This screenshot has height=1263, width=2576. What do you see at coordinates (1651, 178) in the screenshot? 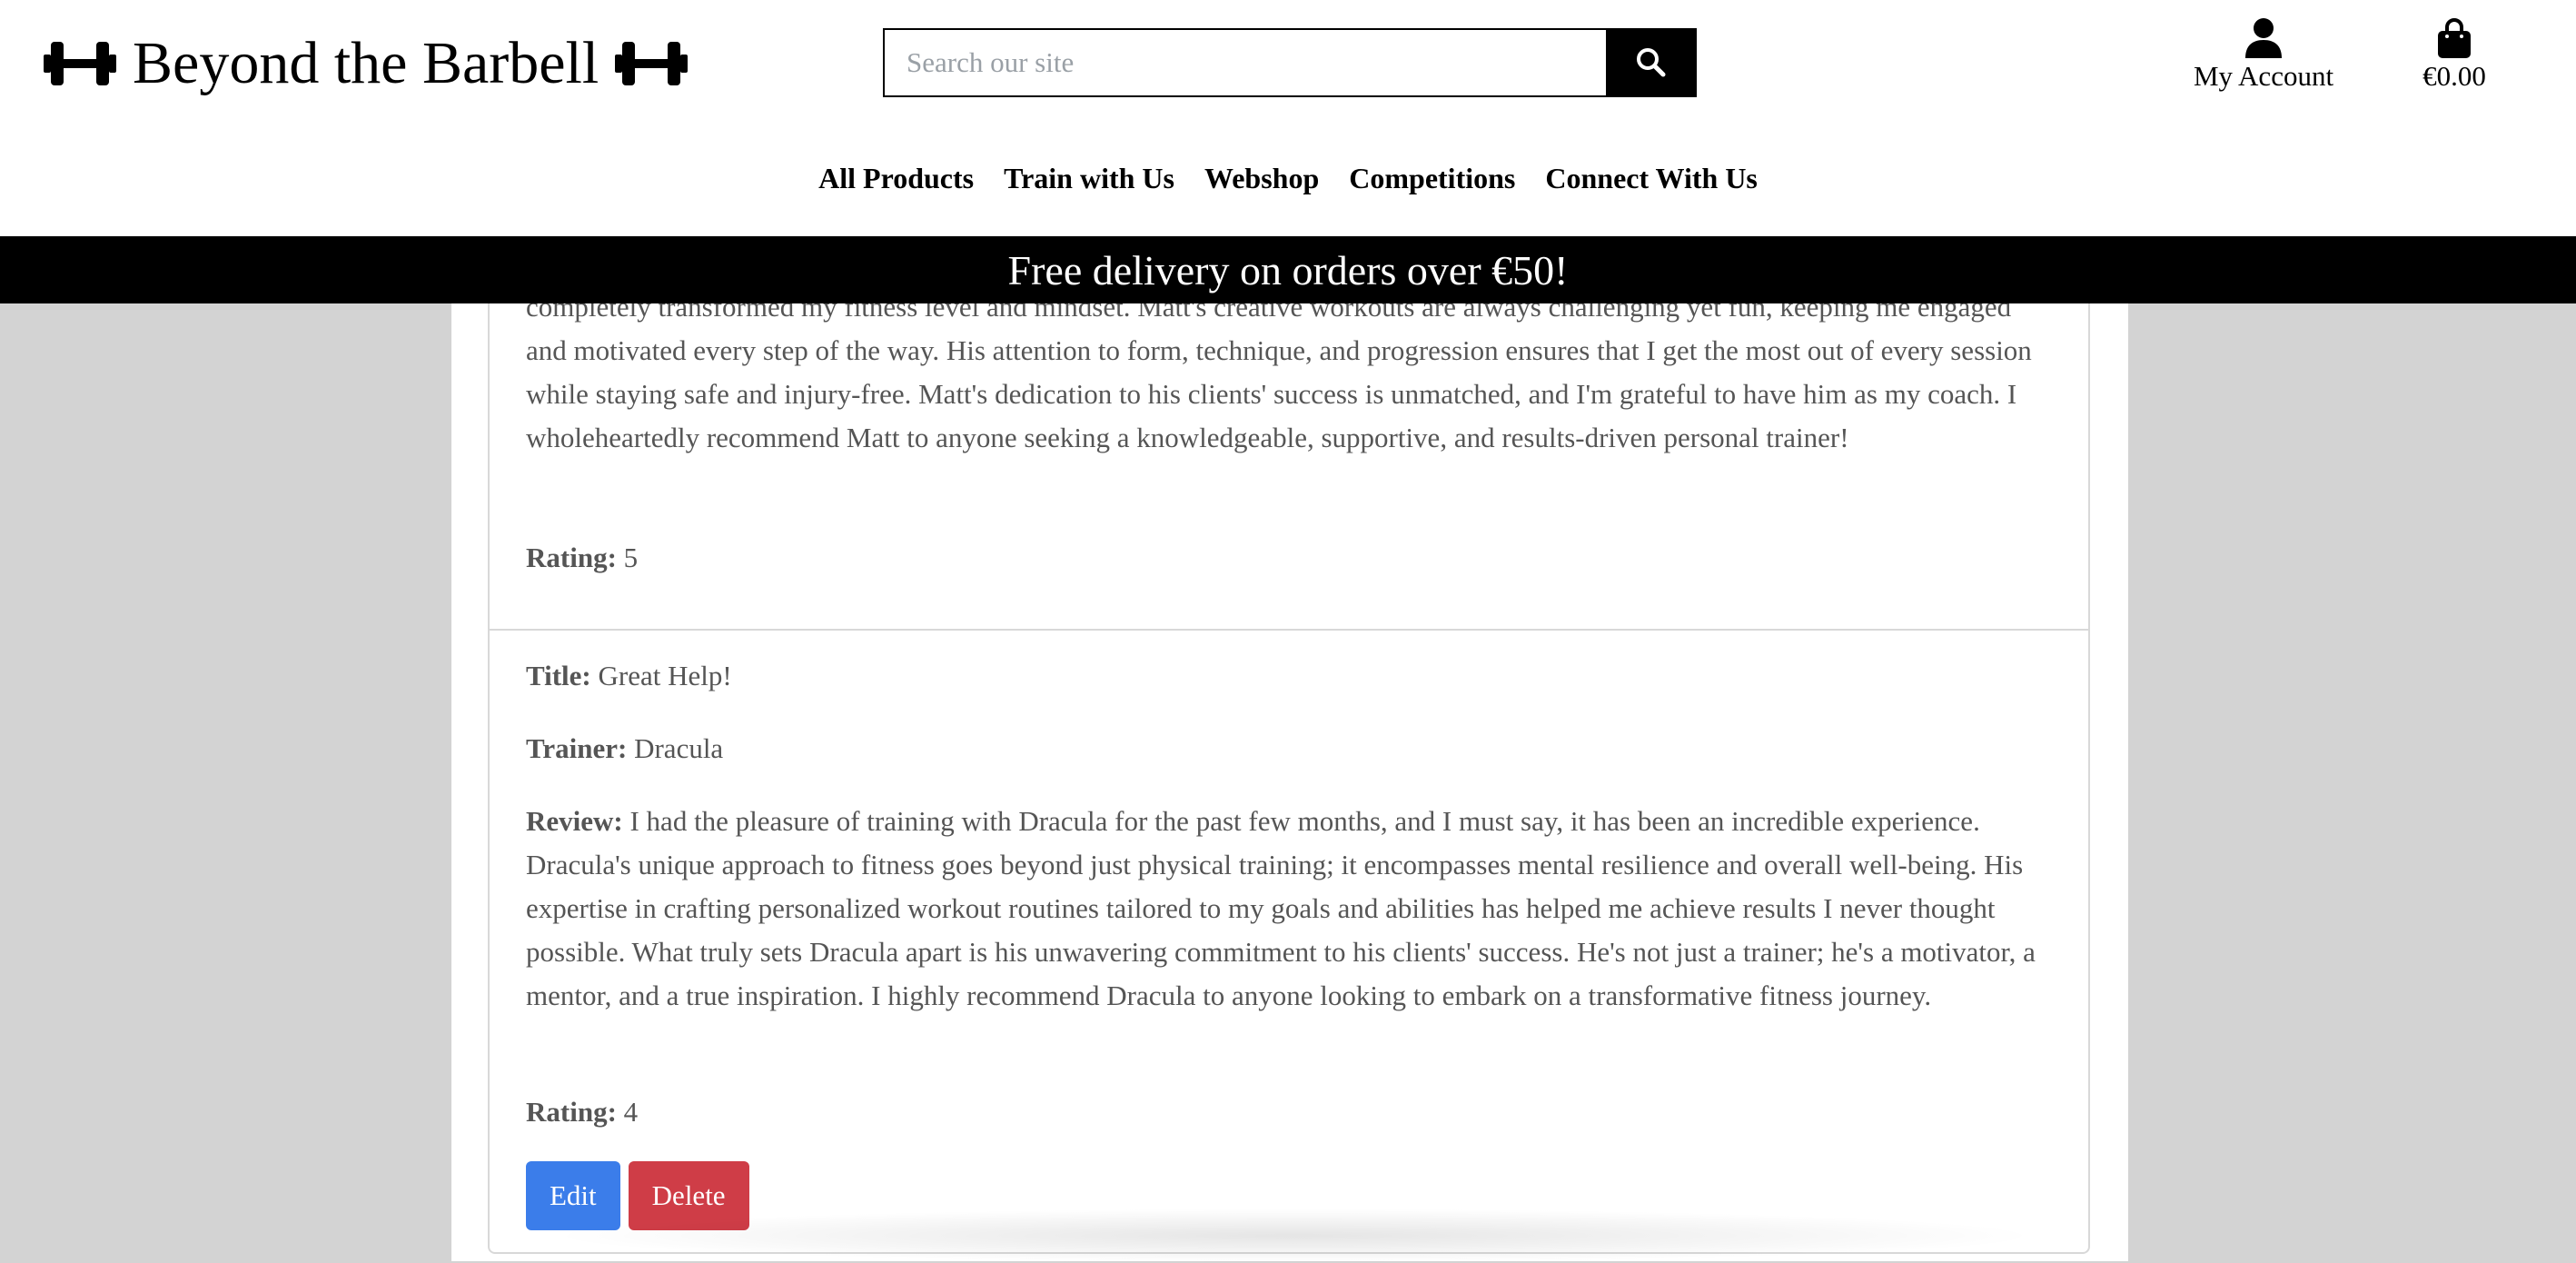
I see `nav-item-connect-with-us: Connect With Us` at bounding box center [1651, 178].